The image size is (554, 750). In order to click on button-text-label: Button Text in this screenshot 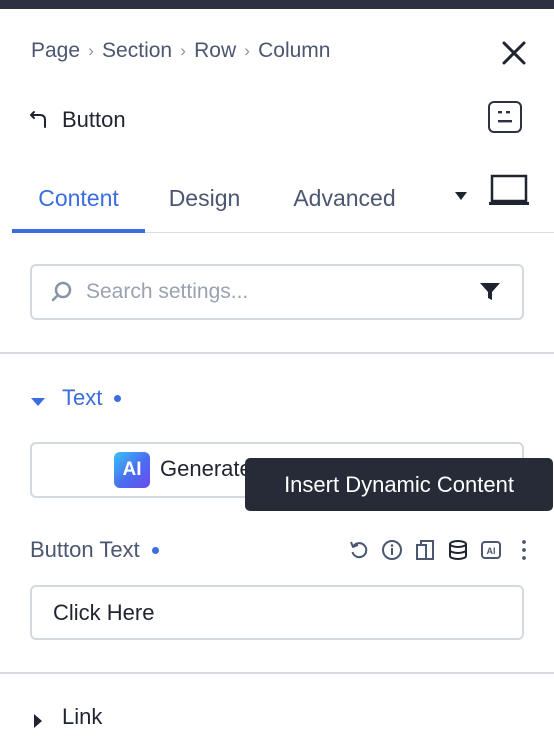, I will do `click(85, 549)`.